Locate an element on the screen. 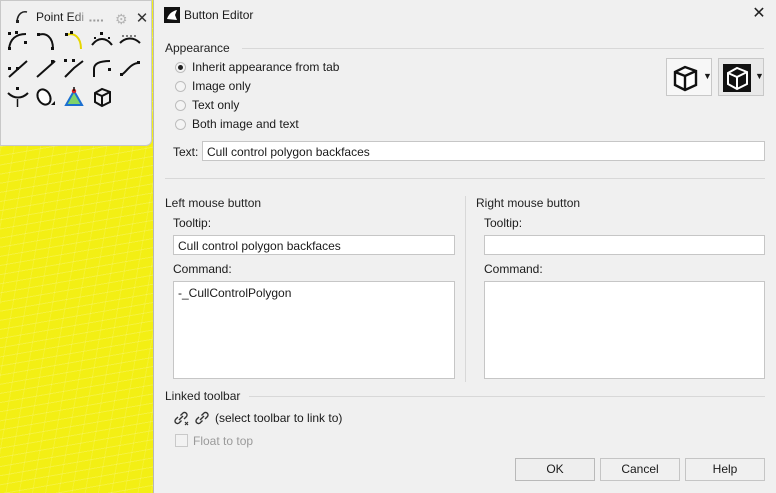 This screenshot has width=776, height=493. right-command-field is located at coordinates (624, 330).